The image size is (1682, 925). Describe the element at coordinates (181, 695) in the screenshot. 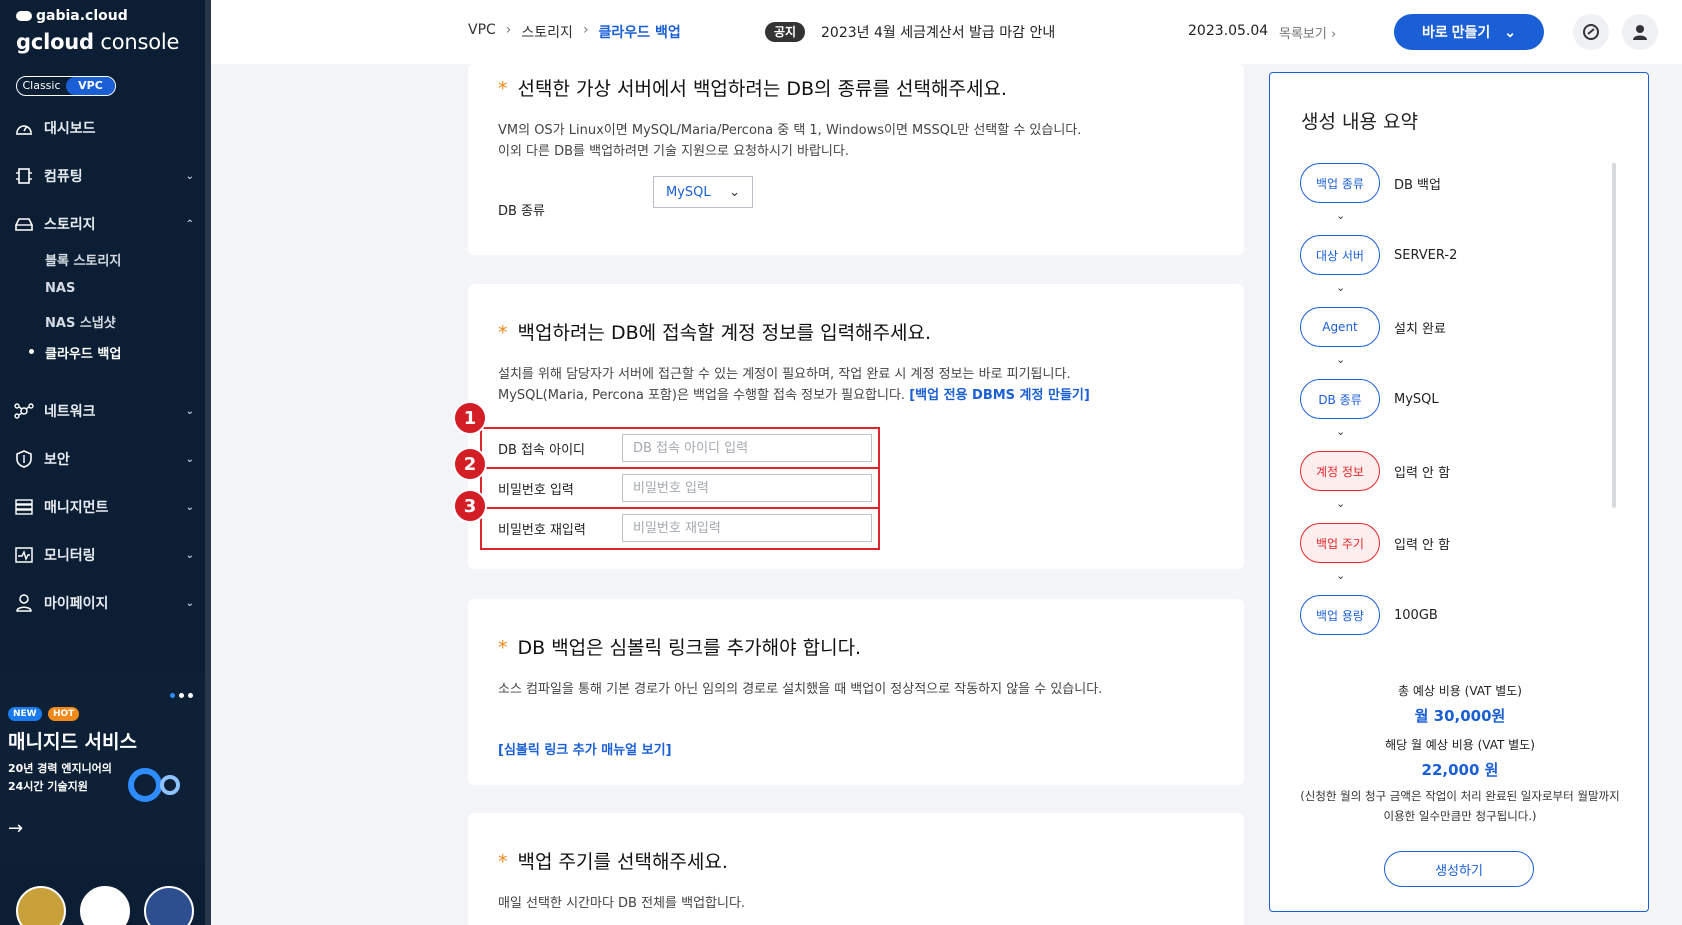

I see `carousel-dots` at that location.